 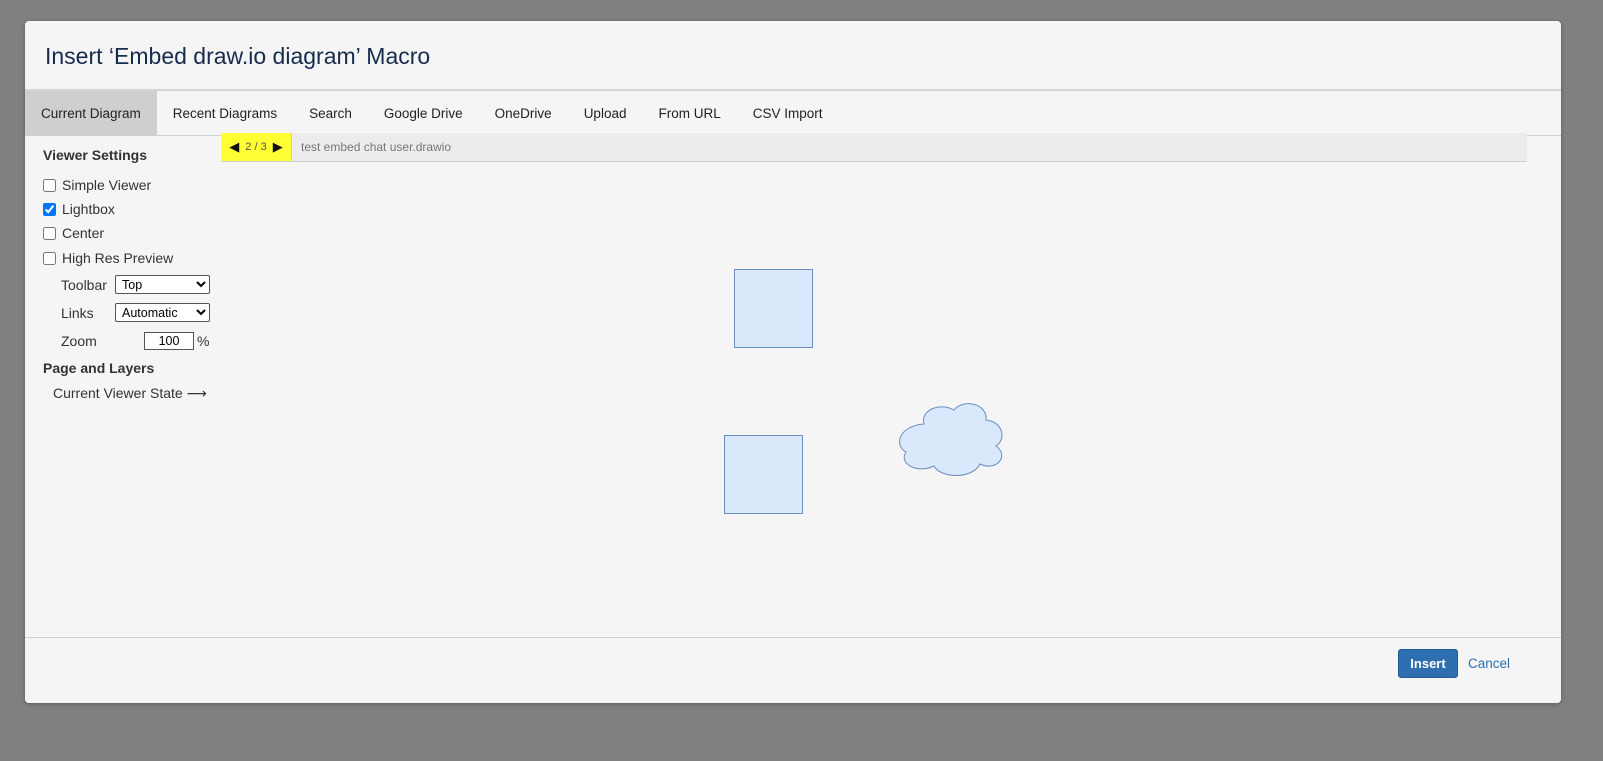 I want to click on high-res-preview-checkbox, so click(x=49, y=258).